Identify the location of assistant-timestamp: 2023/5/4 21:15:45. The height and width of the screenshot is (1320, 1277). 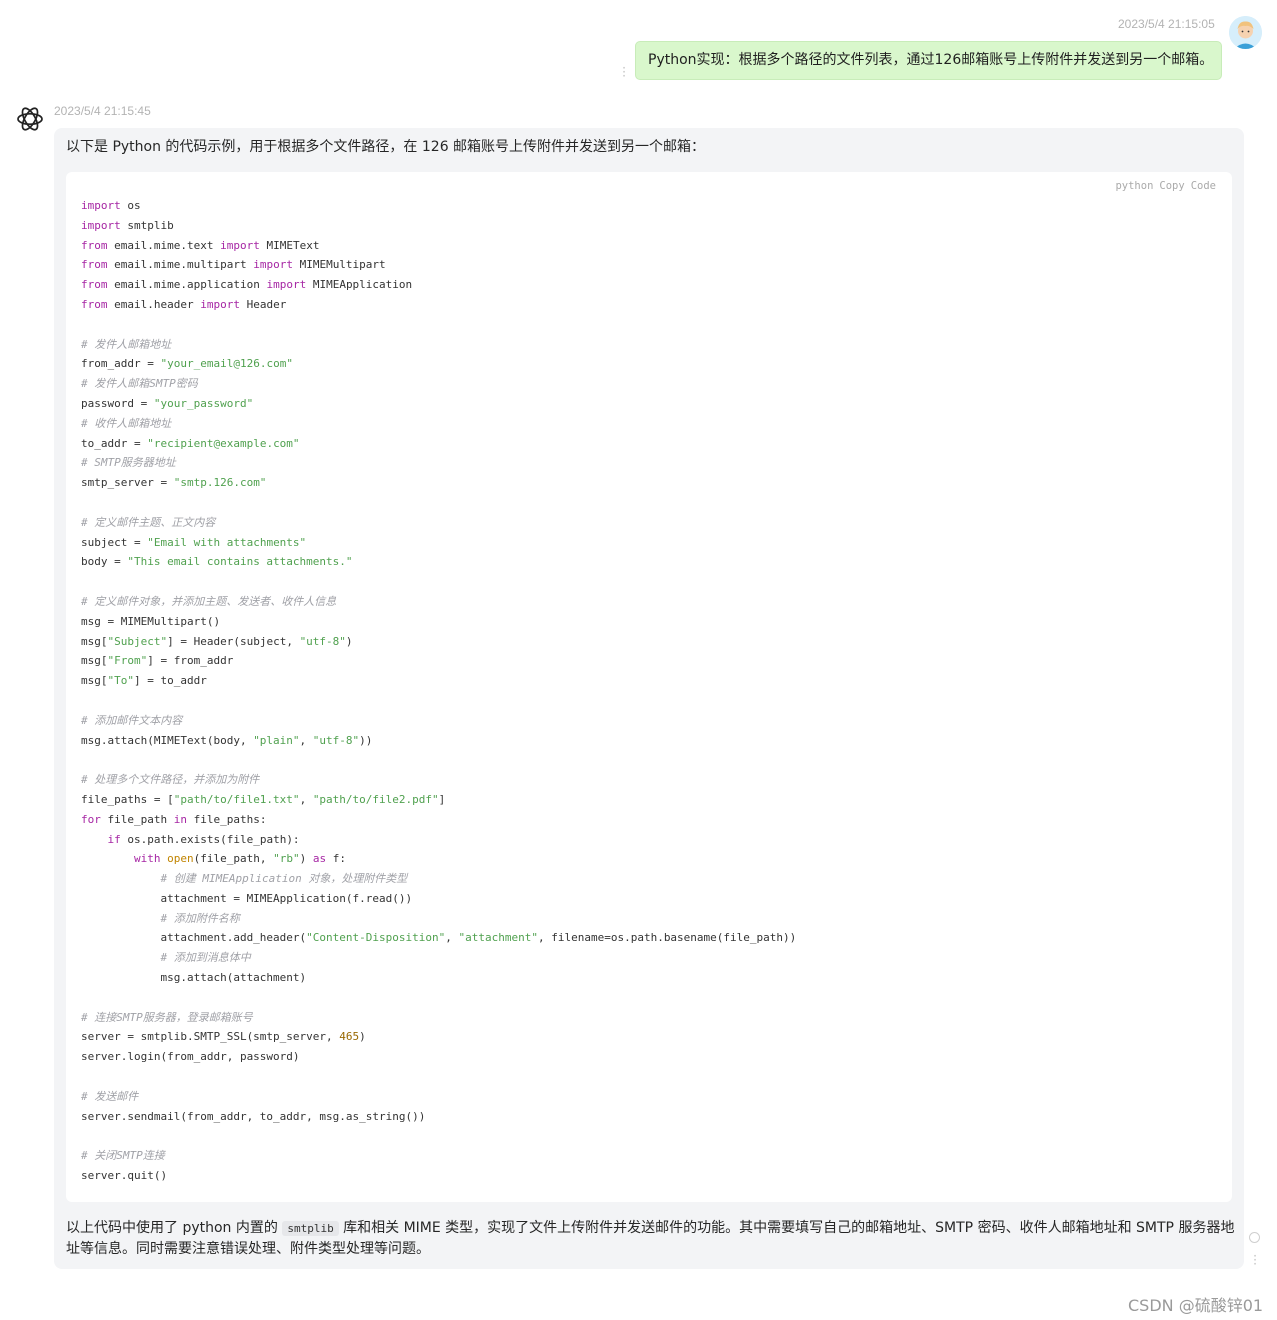
(102, 111).